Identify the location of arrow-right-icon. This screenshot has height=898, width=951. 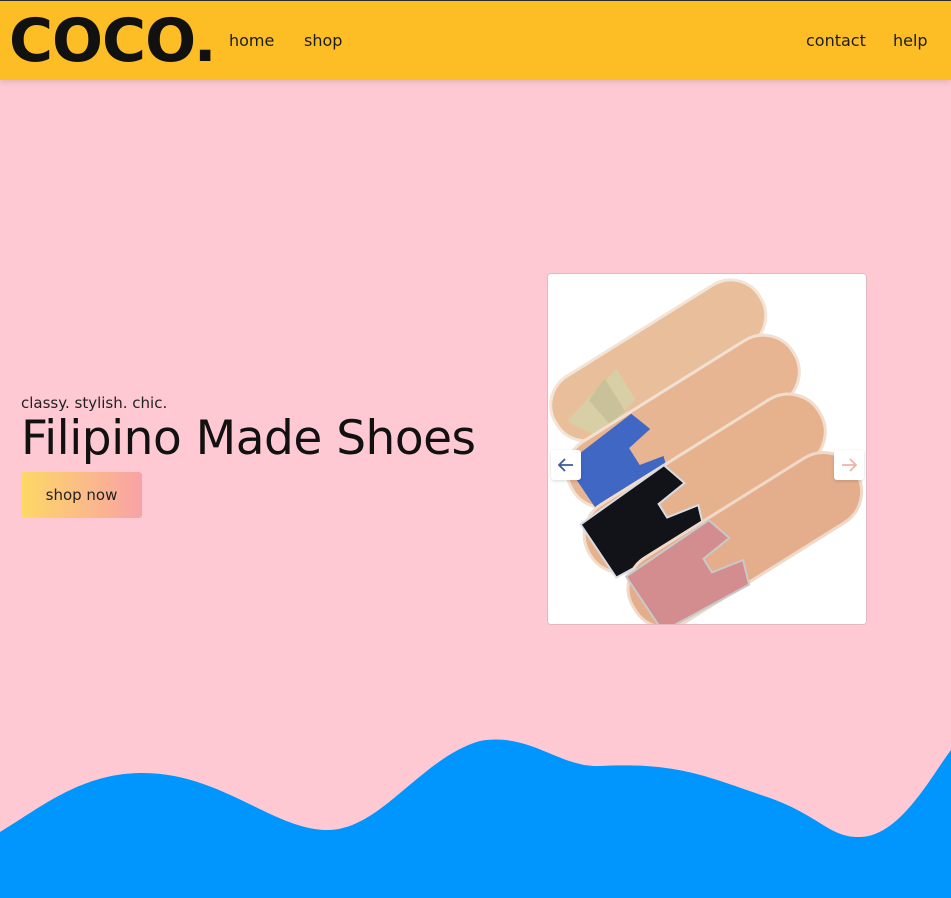
(849, 465).